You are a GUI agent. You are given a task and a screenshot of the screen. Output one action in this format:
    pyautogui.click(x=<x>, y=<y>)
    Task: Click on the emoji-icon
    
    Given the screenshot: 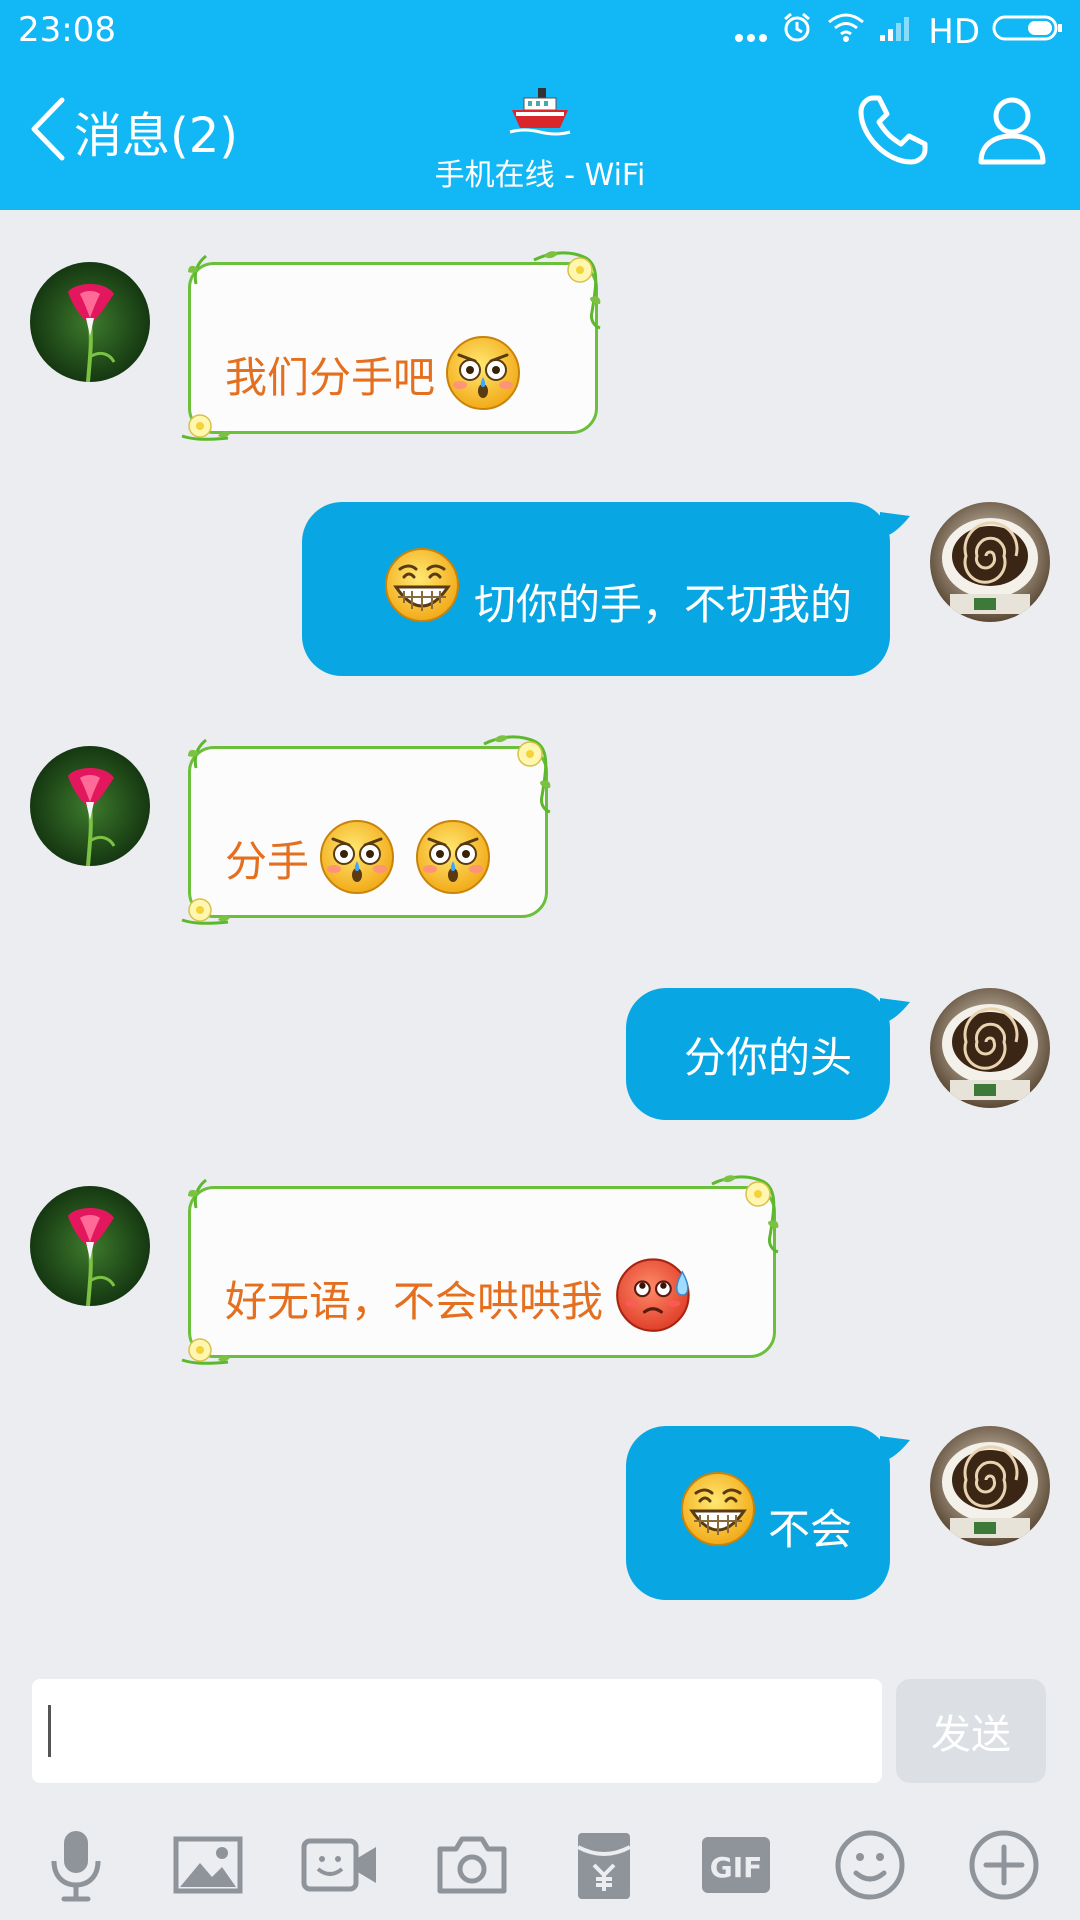 What is the action you would take?
    pyautogui.click(x=870, y=1865)
    